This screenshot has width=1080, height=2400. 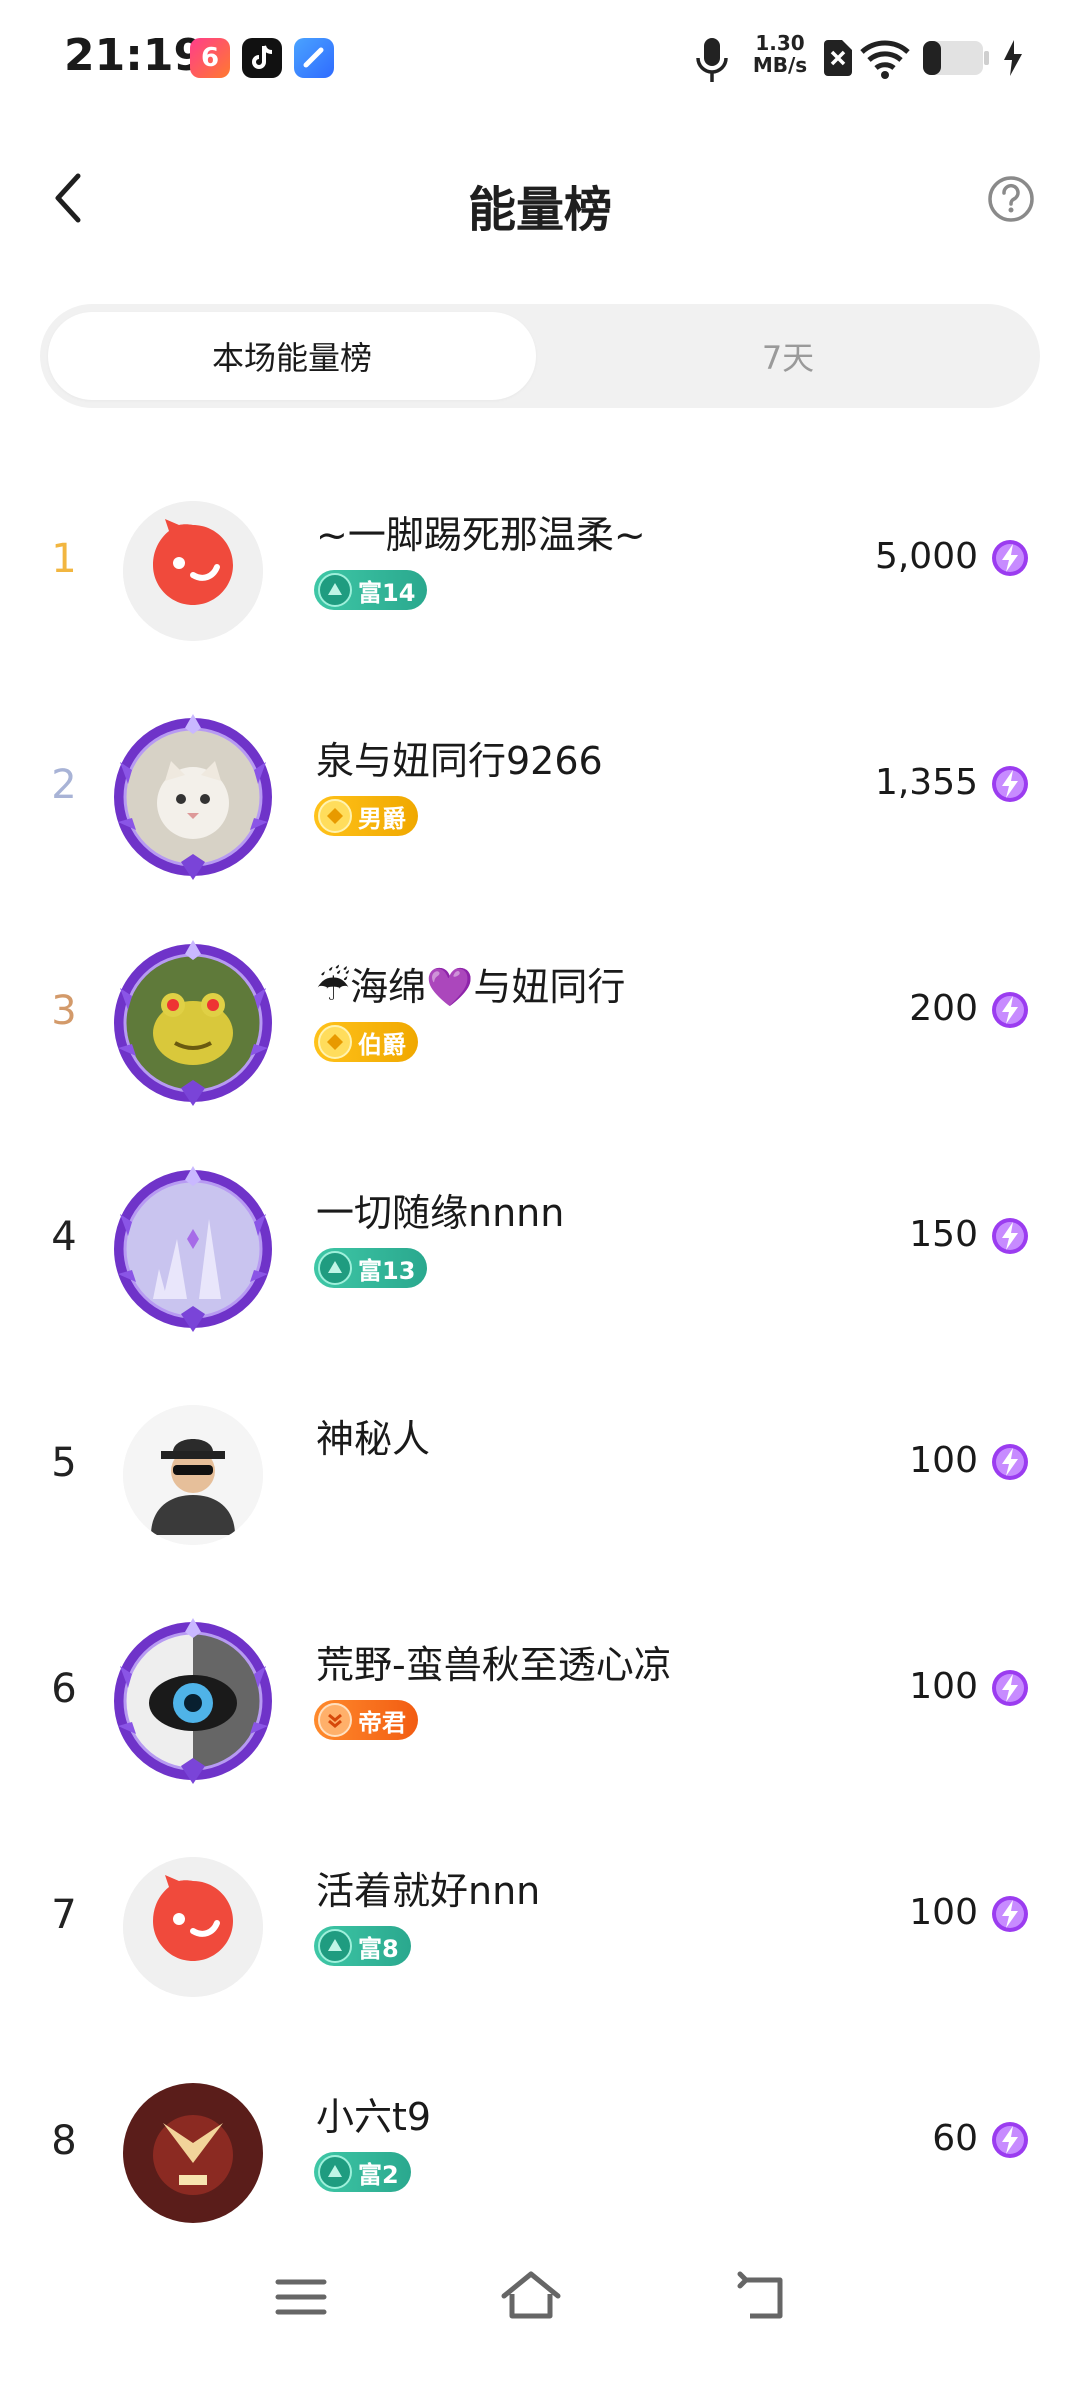 I want to click on browser-app-icon, so click(x=314, y=58).